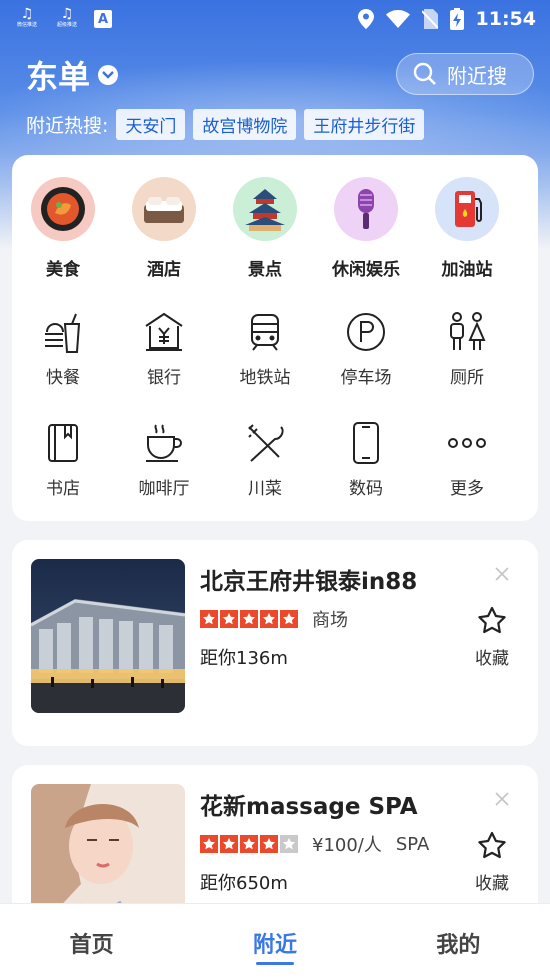  What do you see at coordinates (274, 963) in the screenshot?
I see `active-tab-indicator` at bounding box center [274, 963].